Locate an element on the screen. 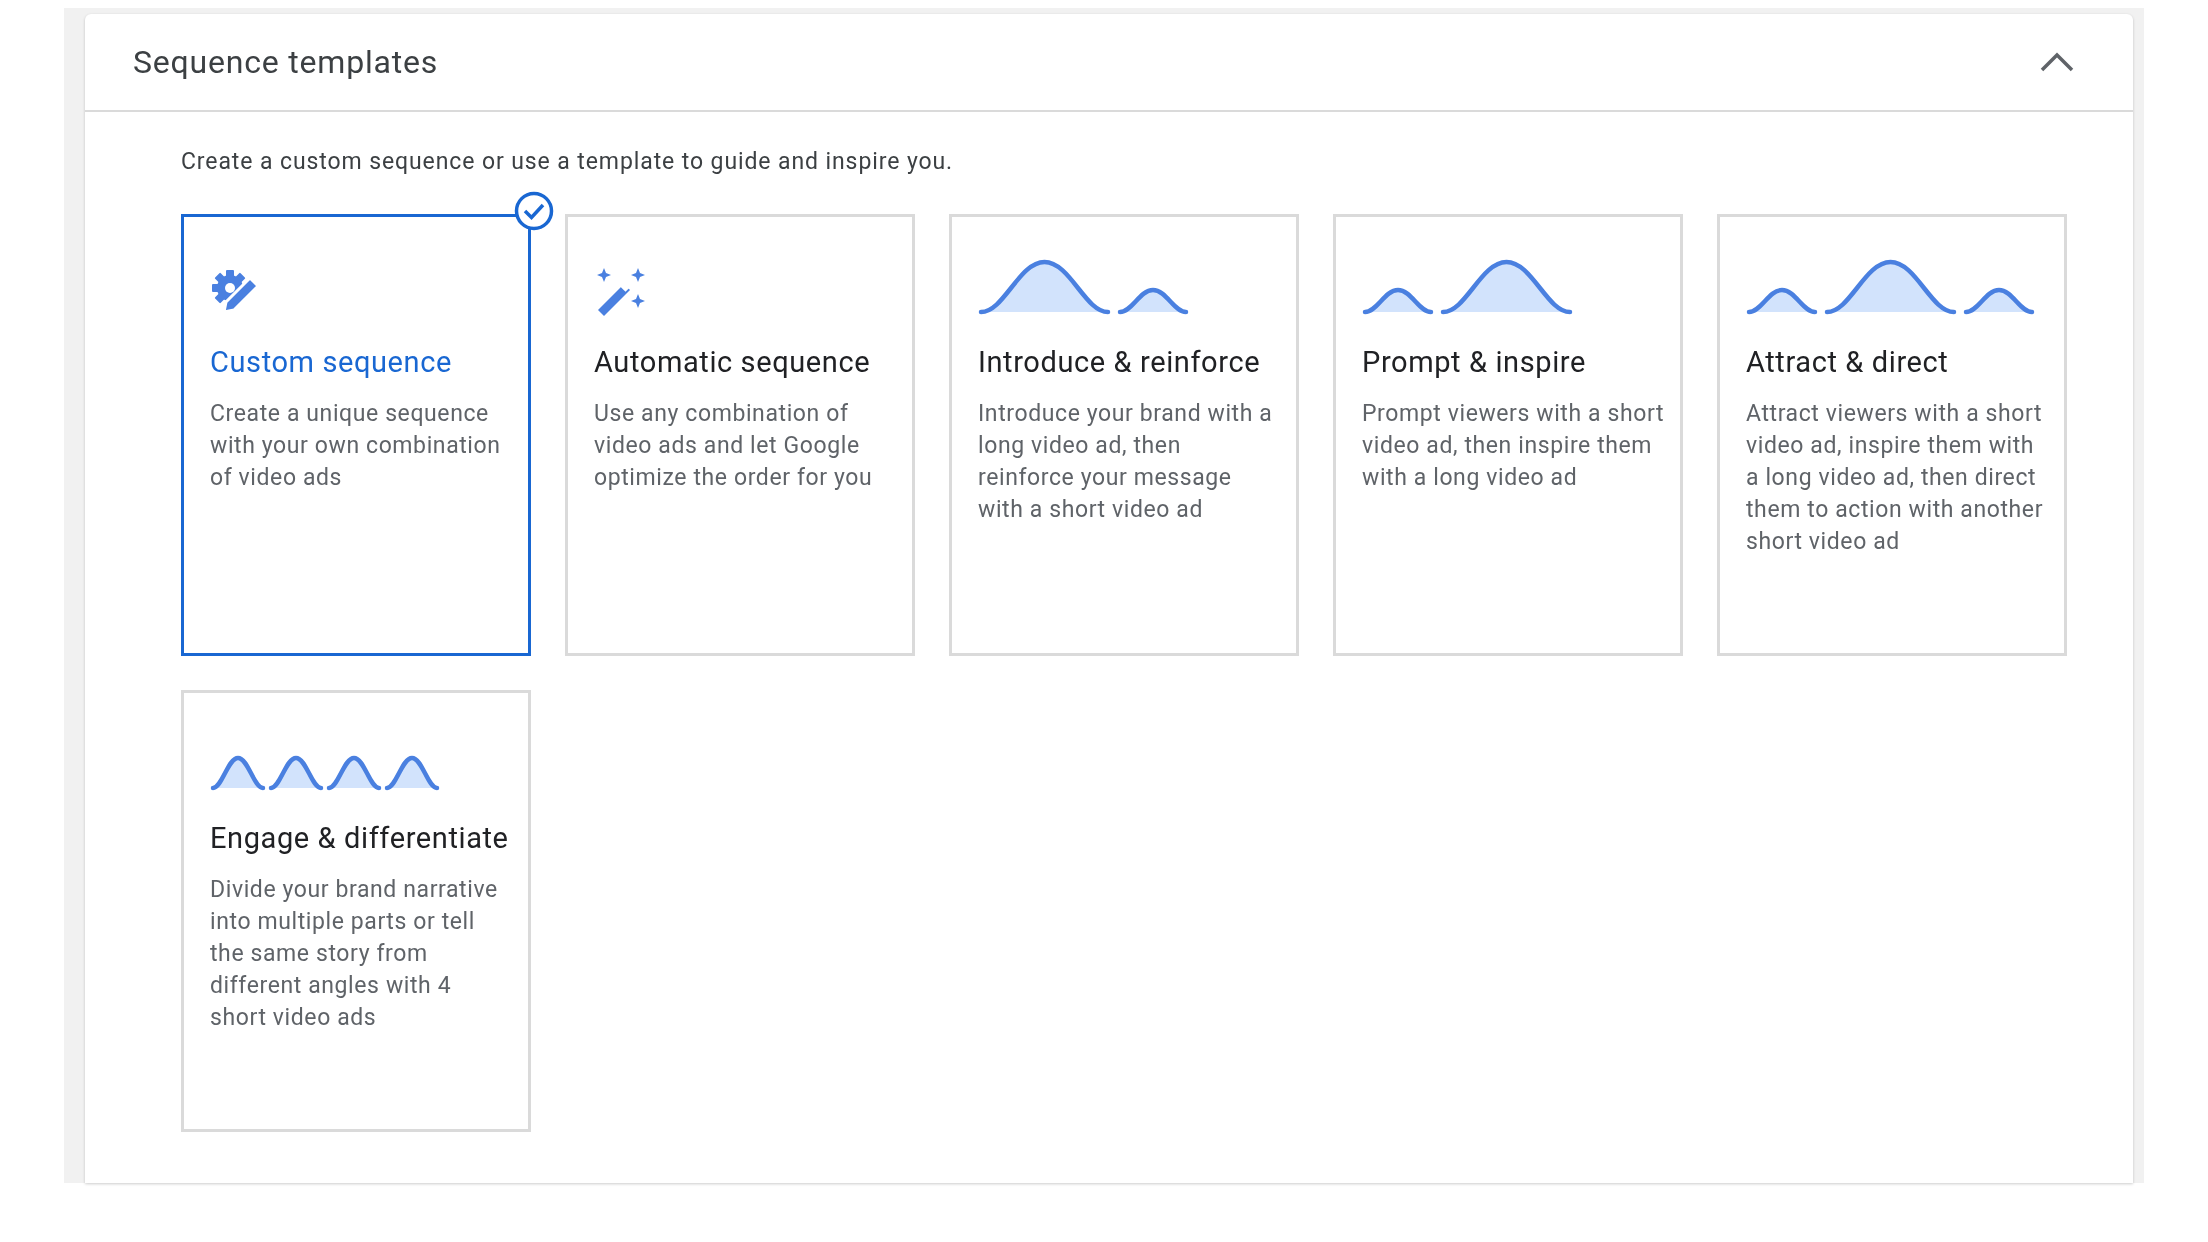 The image size is (2208, 1242). template-card: Introduce & reinforce Introduce your brand with a long video ad, then reinforce your message with a short video ad is located at coordinates (1124, 434).